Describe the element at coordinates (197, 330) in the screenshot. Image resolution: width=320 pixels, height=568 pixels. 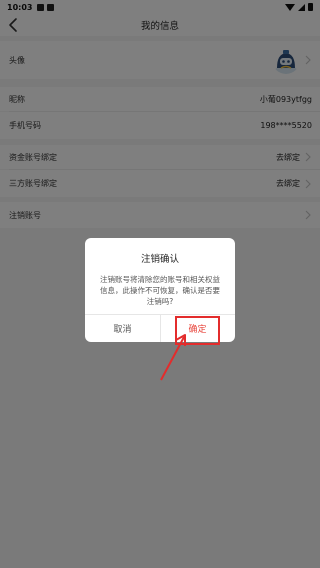
I see `annotation-highlight-box` at that location.